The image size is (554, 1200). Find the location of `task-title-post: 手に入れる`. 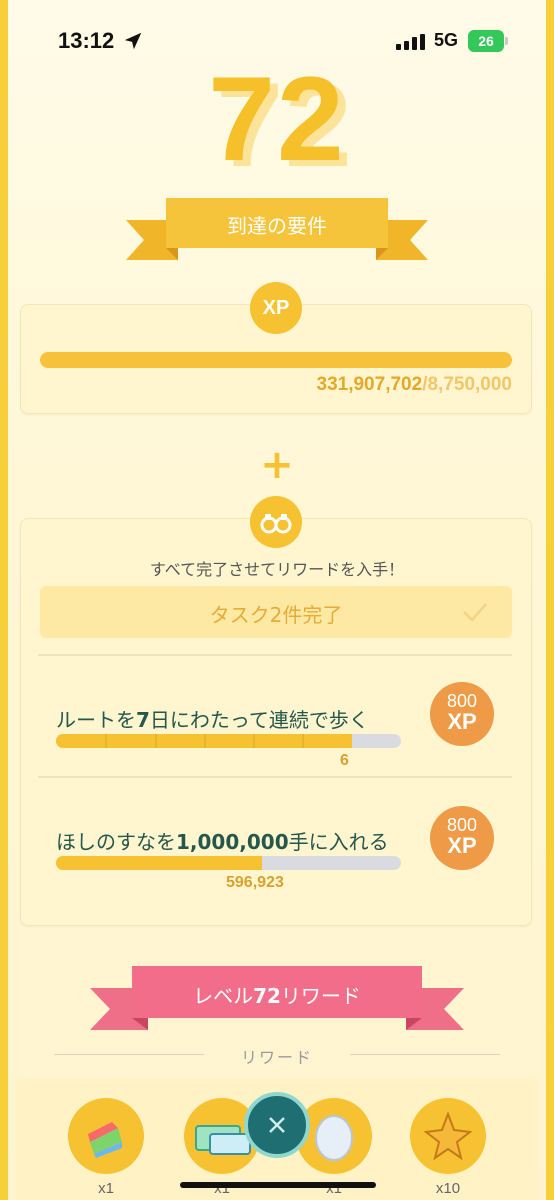

task-title-post: 手に入れる is located at coordinates (338, 842).